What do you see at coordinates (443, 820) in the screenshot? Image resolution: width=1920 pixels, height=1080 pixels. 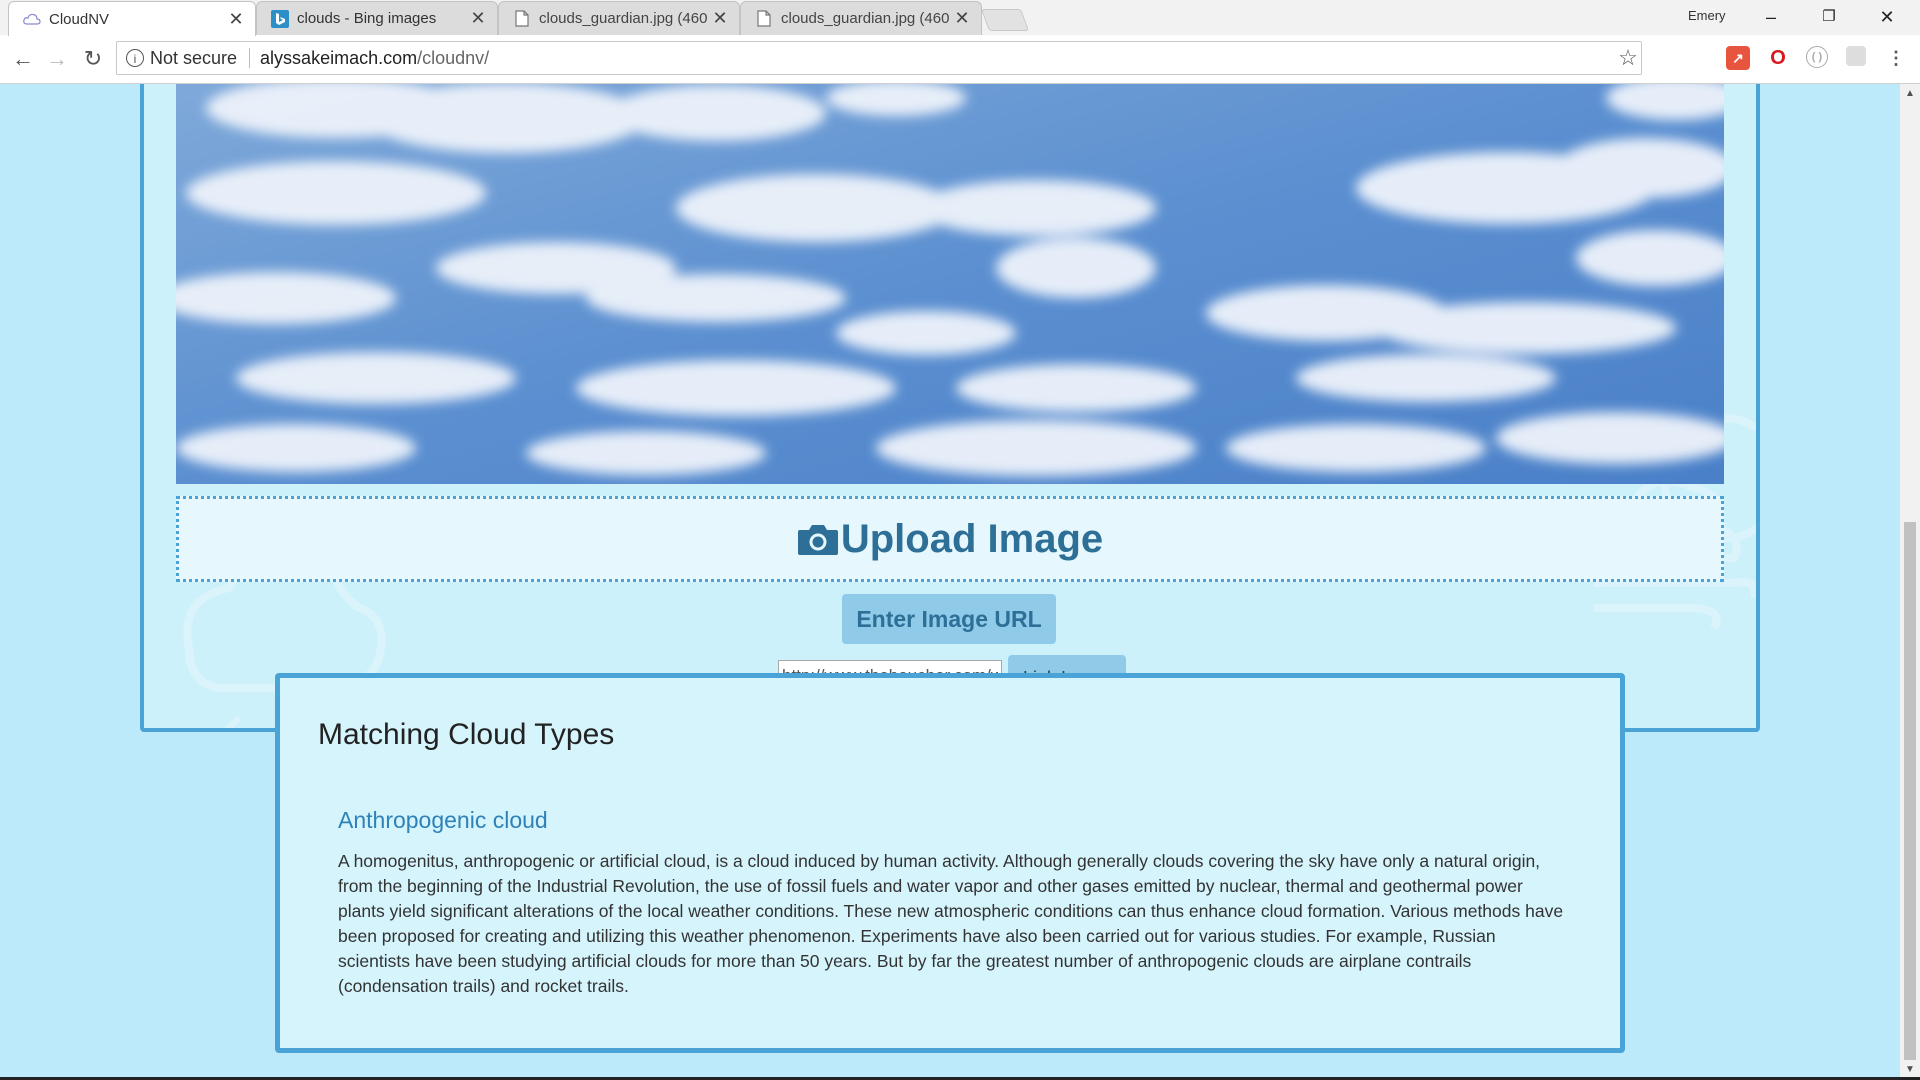 I see `cloud-type-name: Anthropogenic cloud` at bounding box center [443, 820].